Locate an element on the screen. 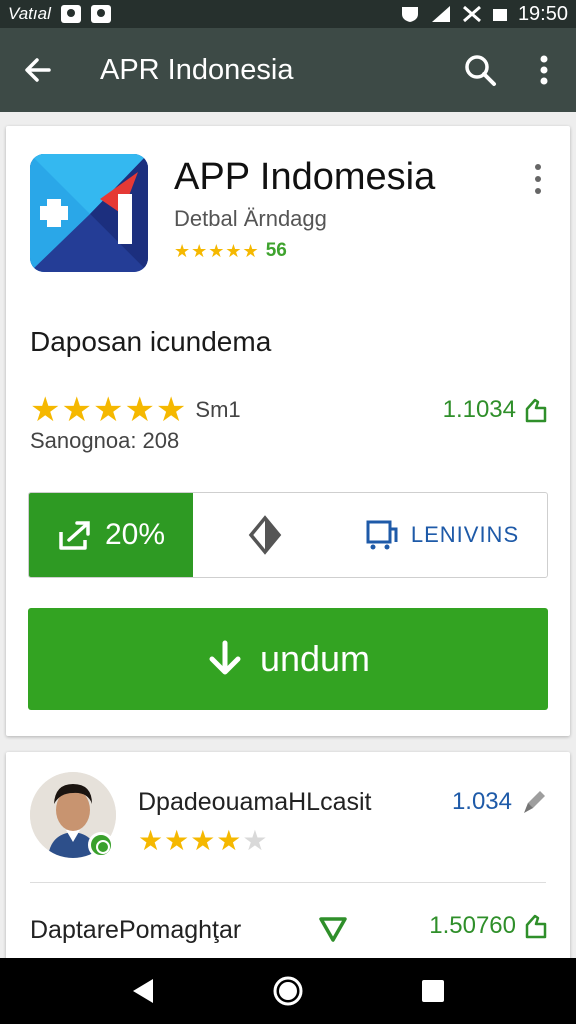 The width and height of the screenshot is (576, 1024). download-count: 1.1034 is located at coordinates (495, 410).